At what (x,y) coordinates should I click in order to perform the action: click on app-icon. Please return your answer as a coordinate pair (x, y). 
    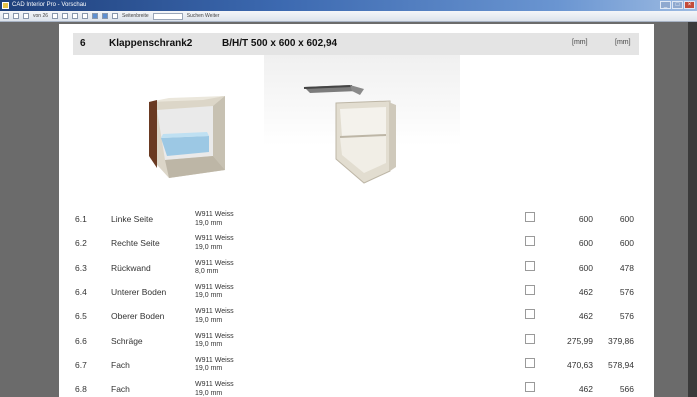
    Looking at the image, I should click on (5, 5).